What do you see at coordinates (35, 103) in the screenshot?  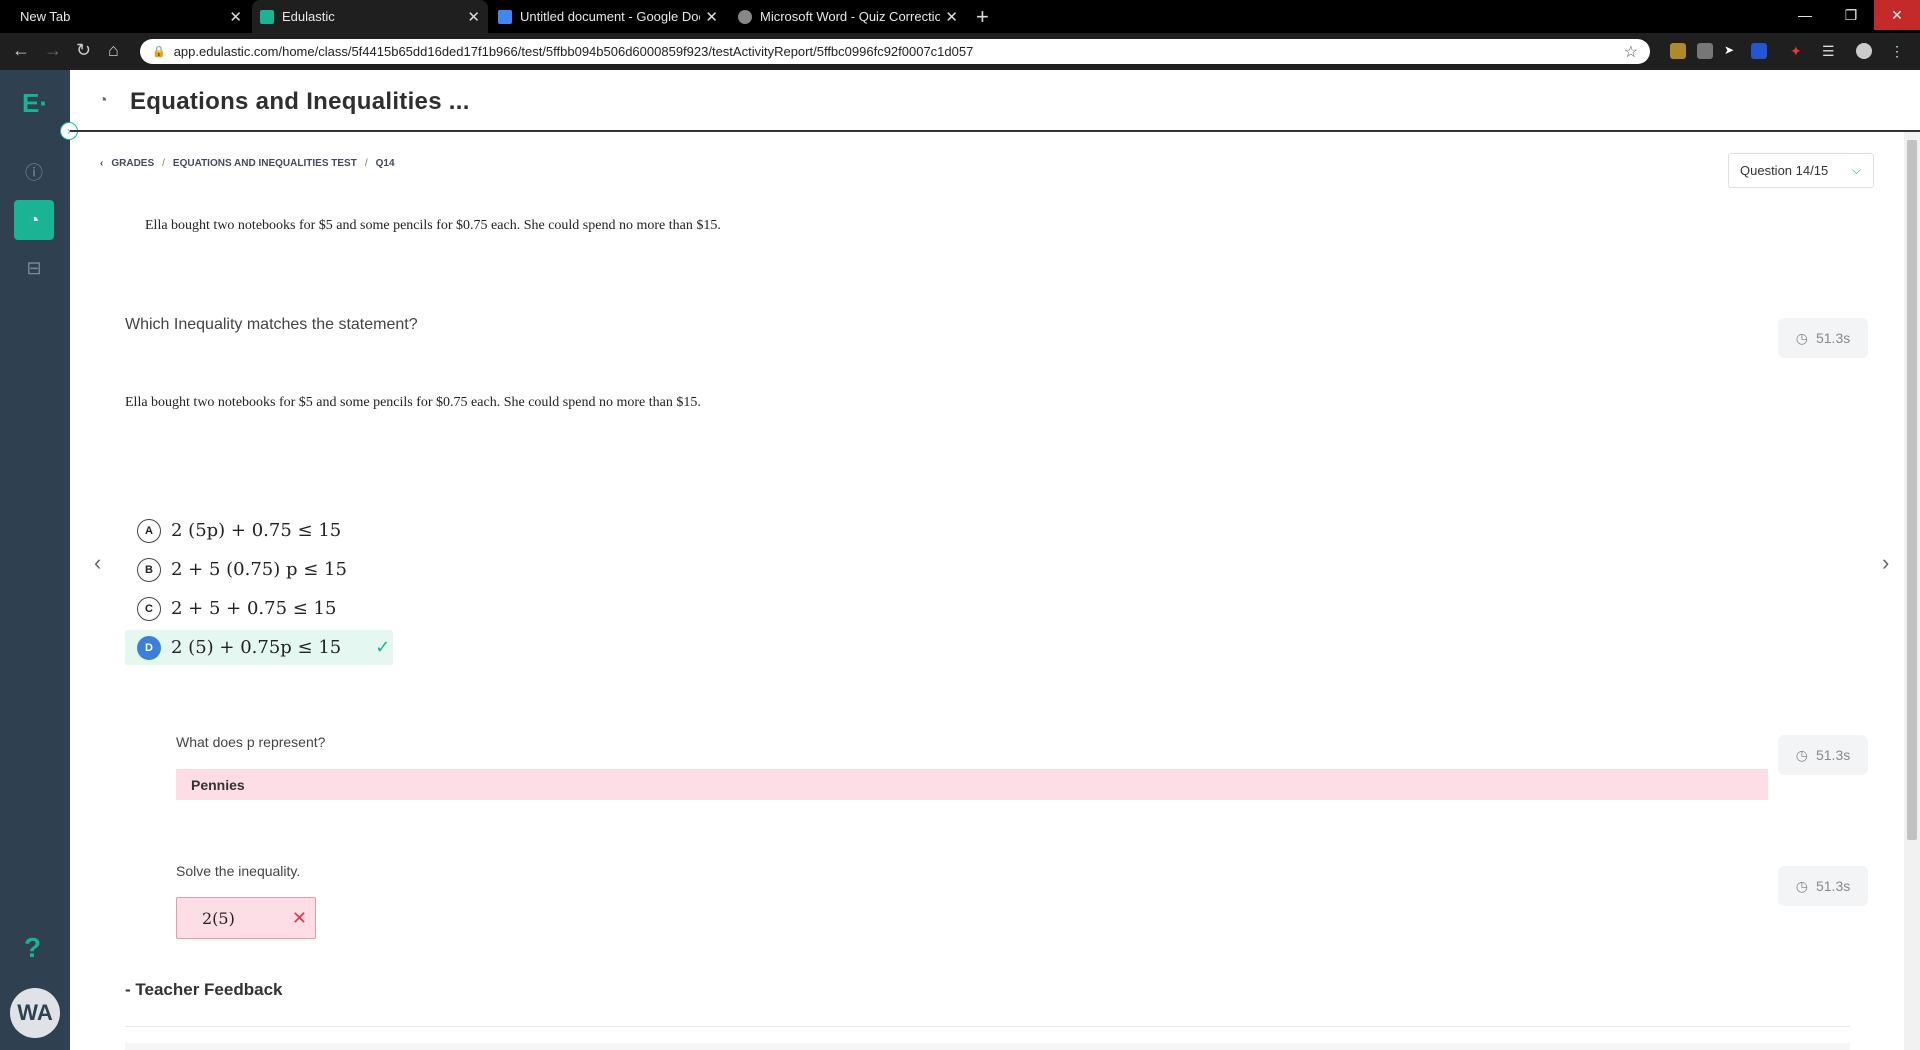 I see `edulastic-logo: E·` at bounding box center [35, 103].